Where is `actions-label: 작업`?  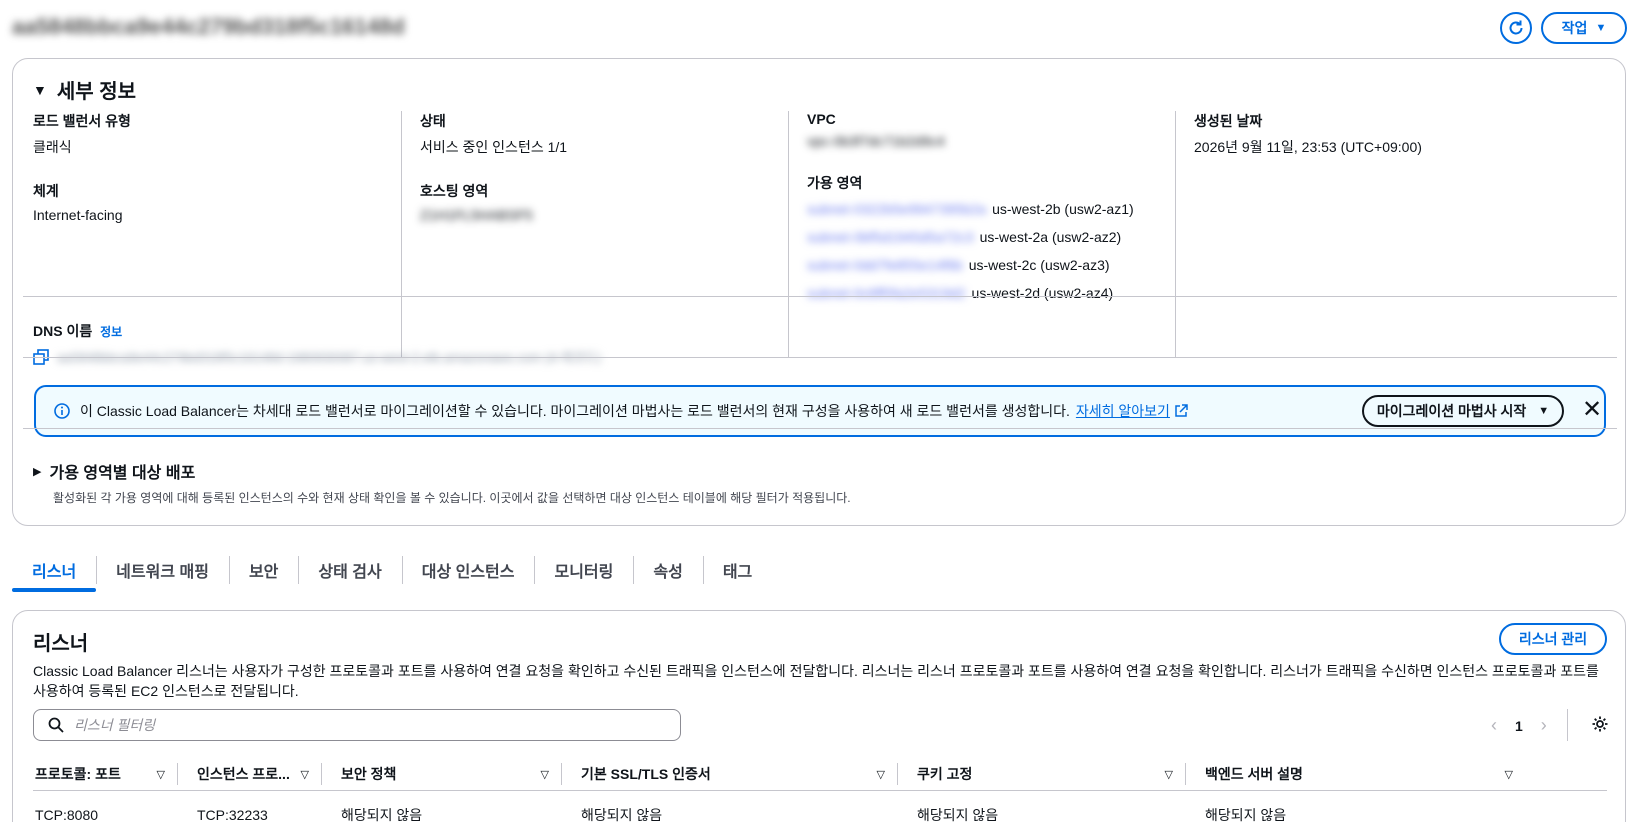
actions-label: 작업 is located at coordinates (1574, 28).